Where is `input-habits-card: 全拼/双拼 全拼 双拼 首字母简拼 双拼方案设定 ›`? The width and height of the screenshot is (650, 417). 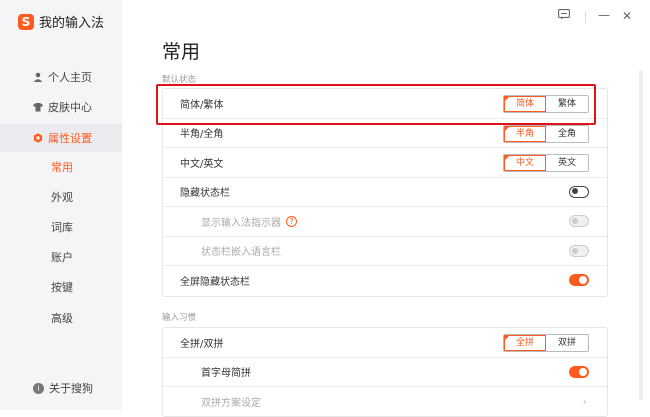 input-habits-card: 全拼/双拼 全拼 双拼 首字母简拼 双拼方案设定 › is located at coordinates (385, 372).